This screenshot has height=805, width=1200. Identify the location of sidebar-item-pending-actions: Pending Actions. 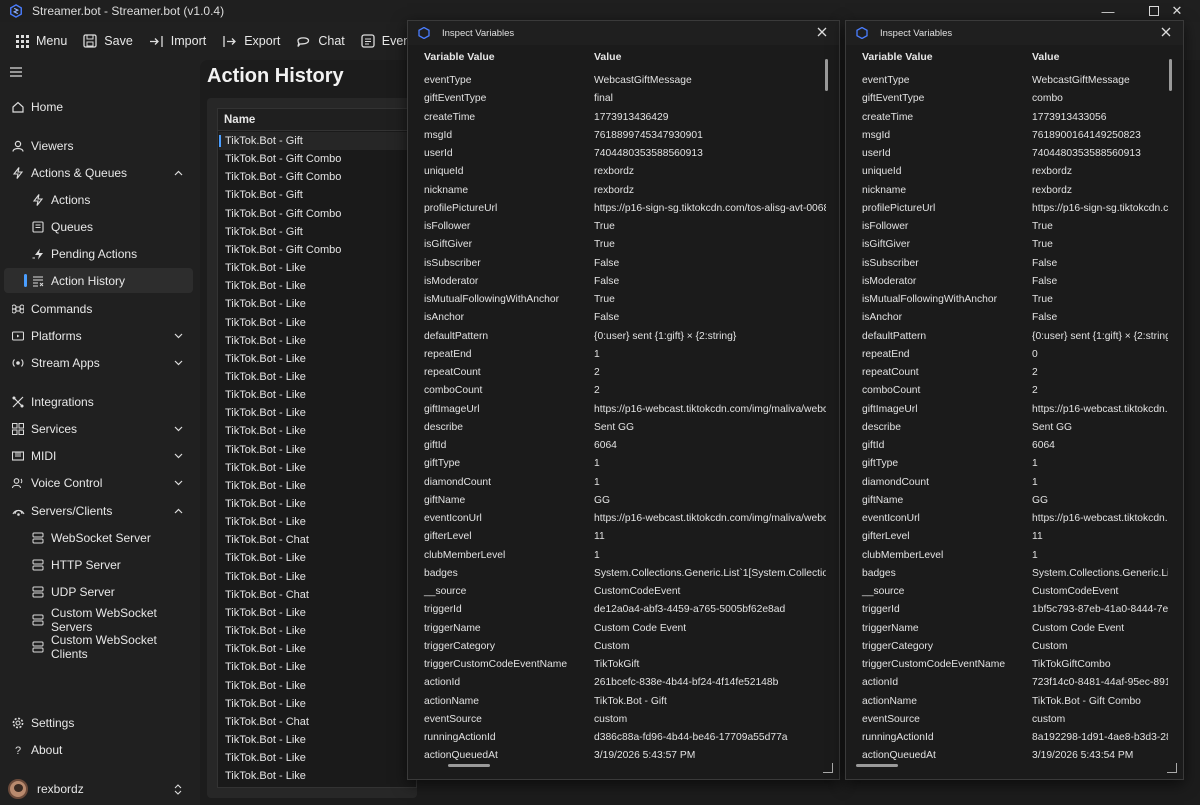
(98, 253).